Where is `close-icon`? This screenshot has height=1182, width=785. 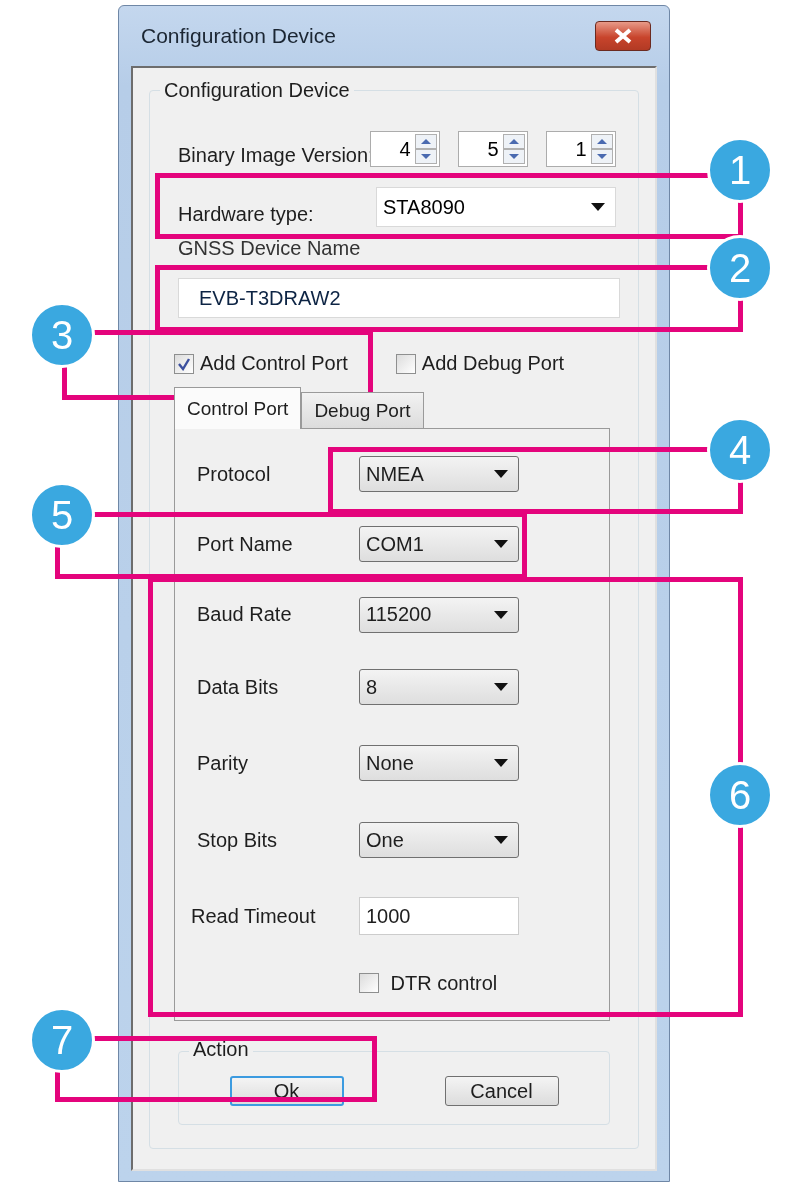
close-icon is located at coordinates (623, 36).